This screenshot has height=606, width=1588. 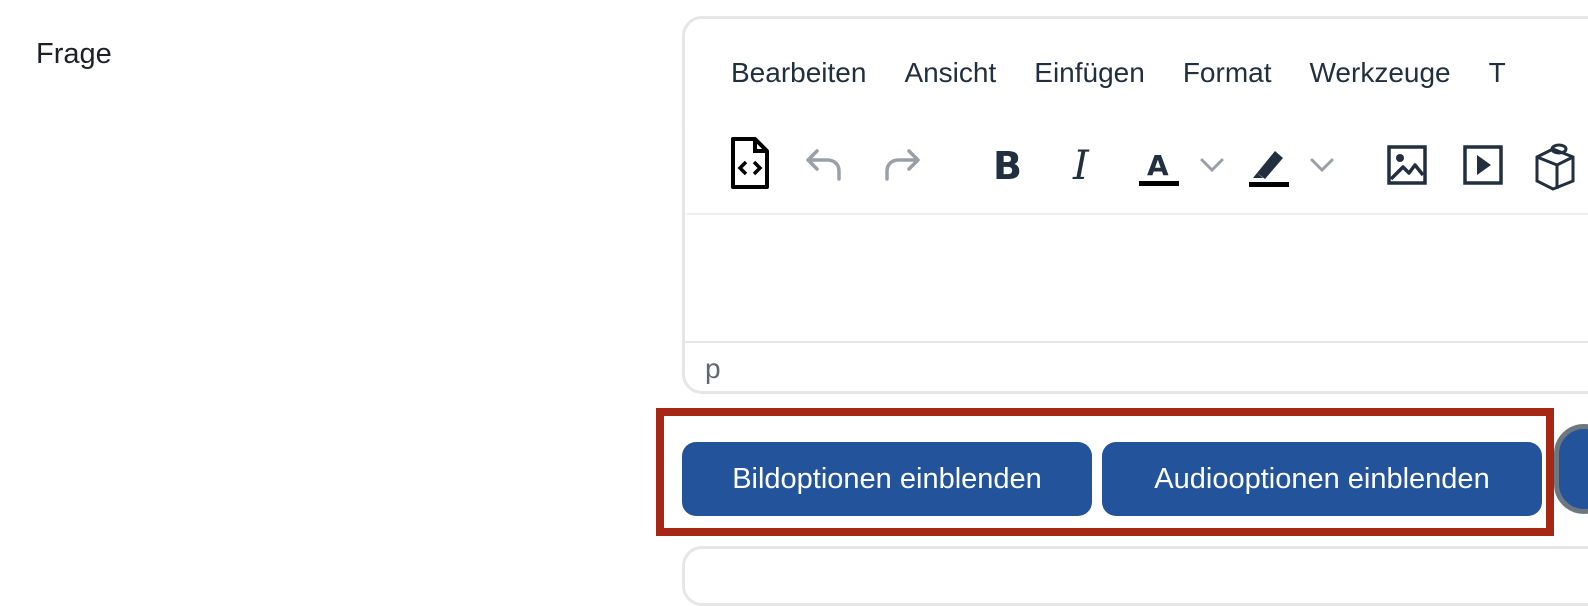 I want to click on menu-table: T, so click(x=1497, y=73).